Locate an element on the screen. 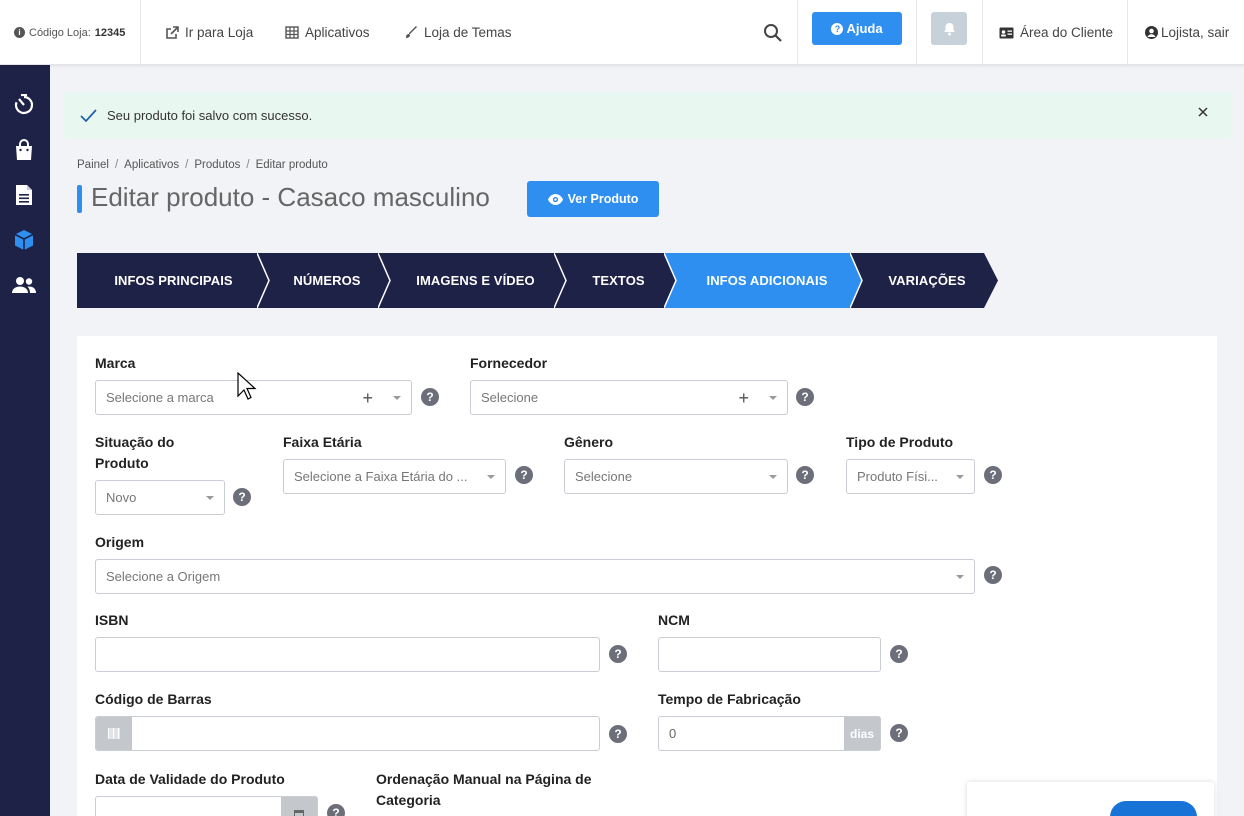 This screenshot has height=816, width=1244. calendar-addon is located at coordinates (299, 806).